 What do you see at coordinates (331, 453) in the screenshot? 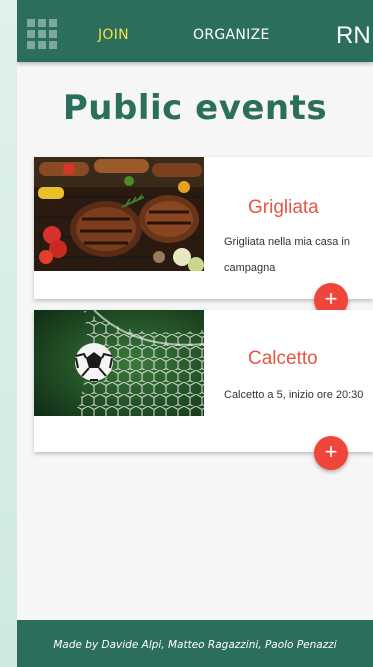
I see `join-event-button: +` at bounding box center [331, 453].